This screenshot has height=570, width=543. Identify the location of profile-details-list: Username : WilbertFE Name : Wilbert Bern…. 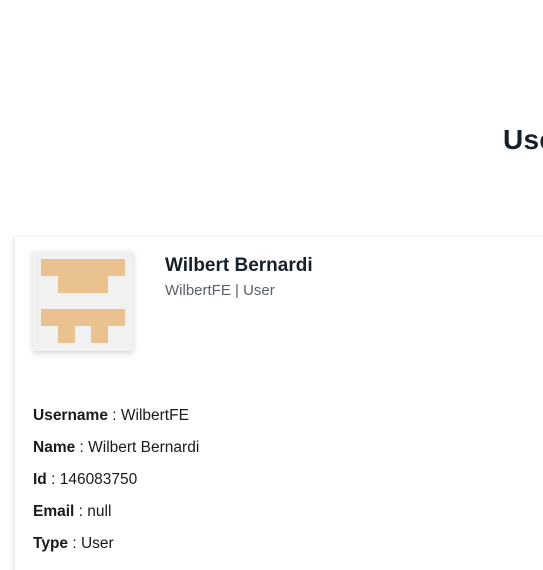
(116, 487).